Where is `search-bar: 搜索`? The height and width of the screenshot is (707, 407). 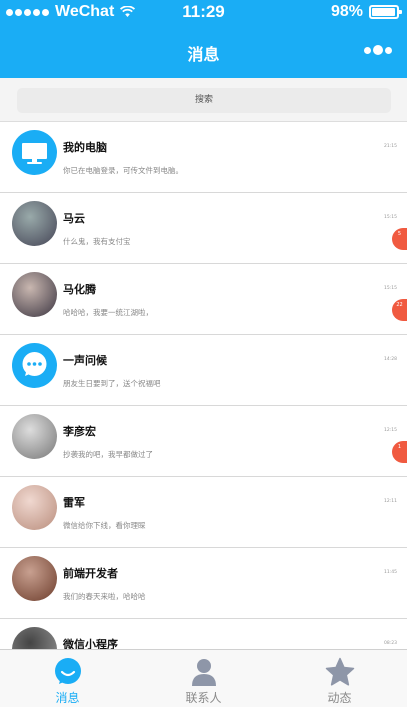
search-bar: 搜索 is located at coordinates (203, 100).